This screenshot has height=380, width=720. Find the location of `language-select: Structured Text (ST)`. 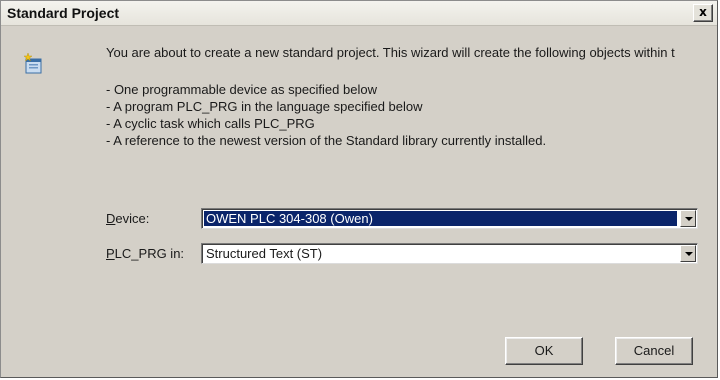

language-select: Structured Text (ST) is located at coordinates (449, 253).